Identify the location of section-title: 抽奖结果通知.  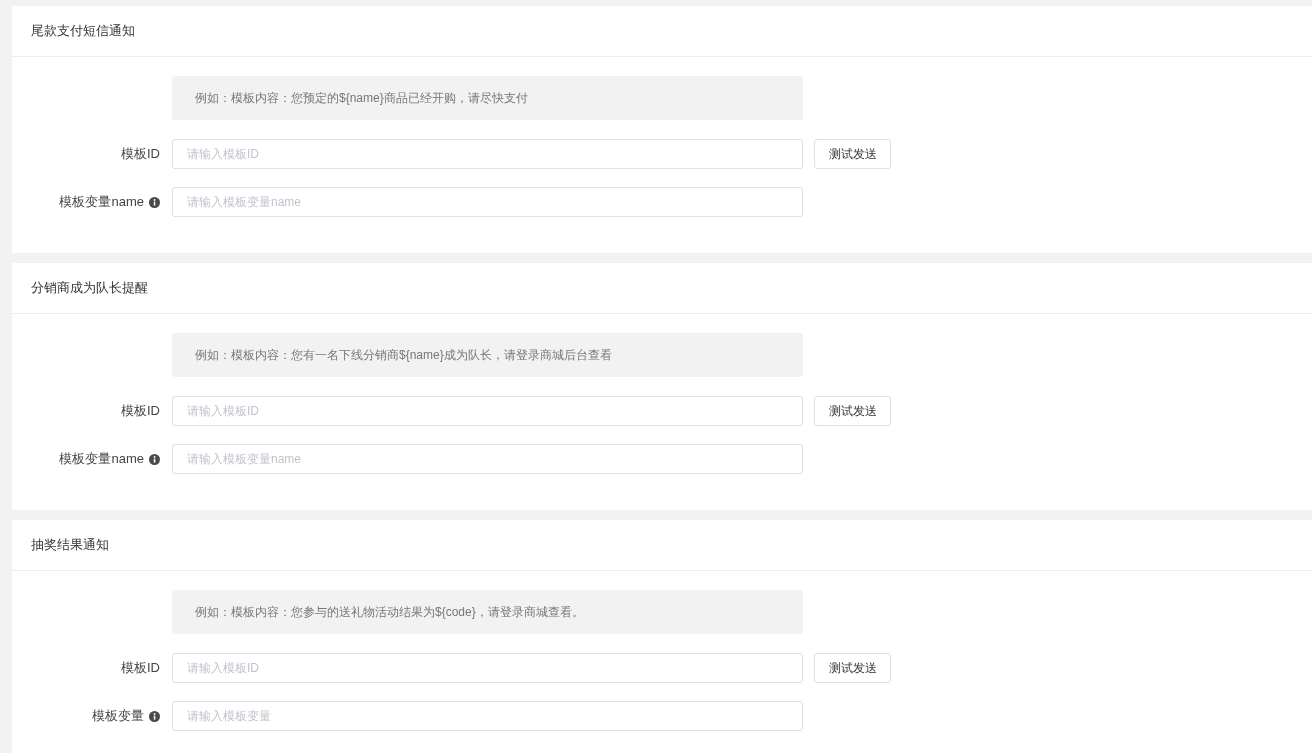
(70, 545).